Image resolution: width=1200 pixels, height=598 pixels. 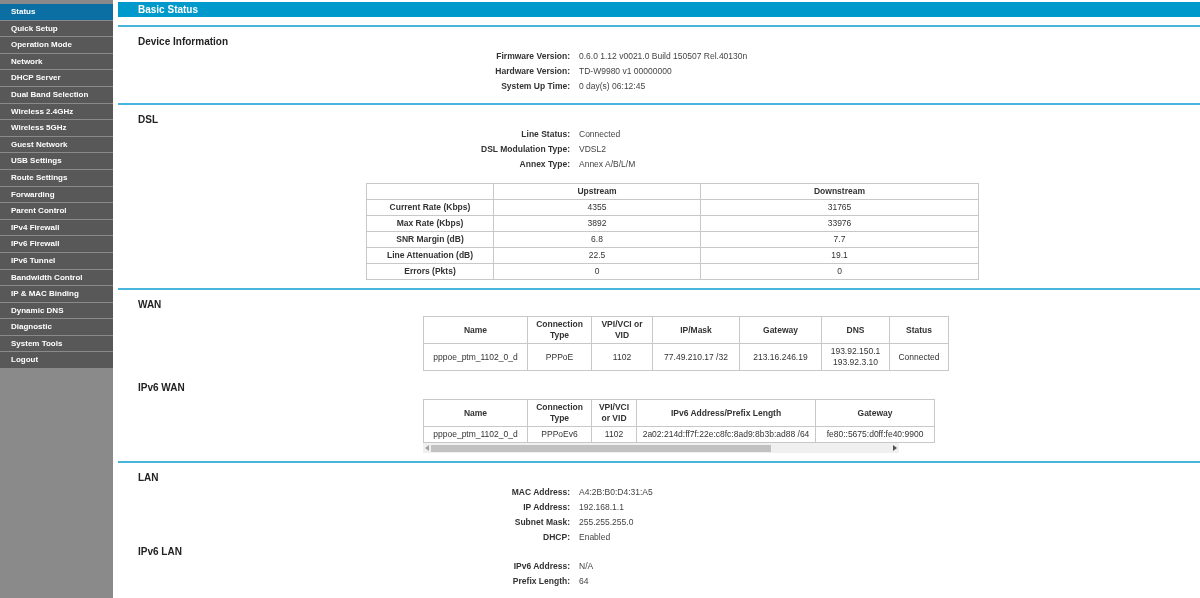 I want to click on field-value: 255.255.255.0, so click(x=607, y=522).